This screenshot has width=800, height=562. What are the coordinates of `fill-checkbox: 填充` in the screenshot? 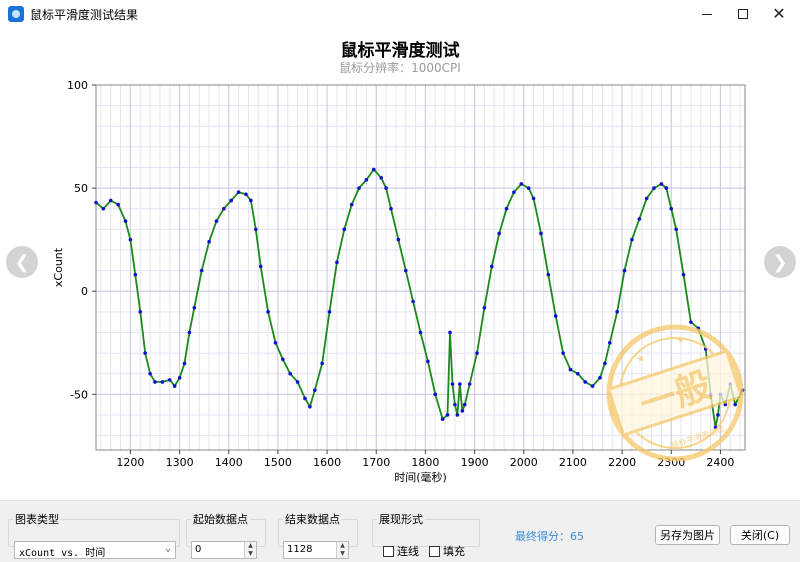 It's located at (447, 551).